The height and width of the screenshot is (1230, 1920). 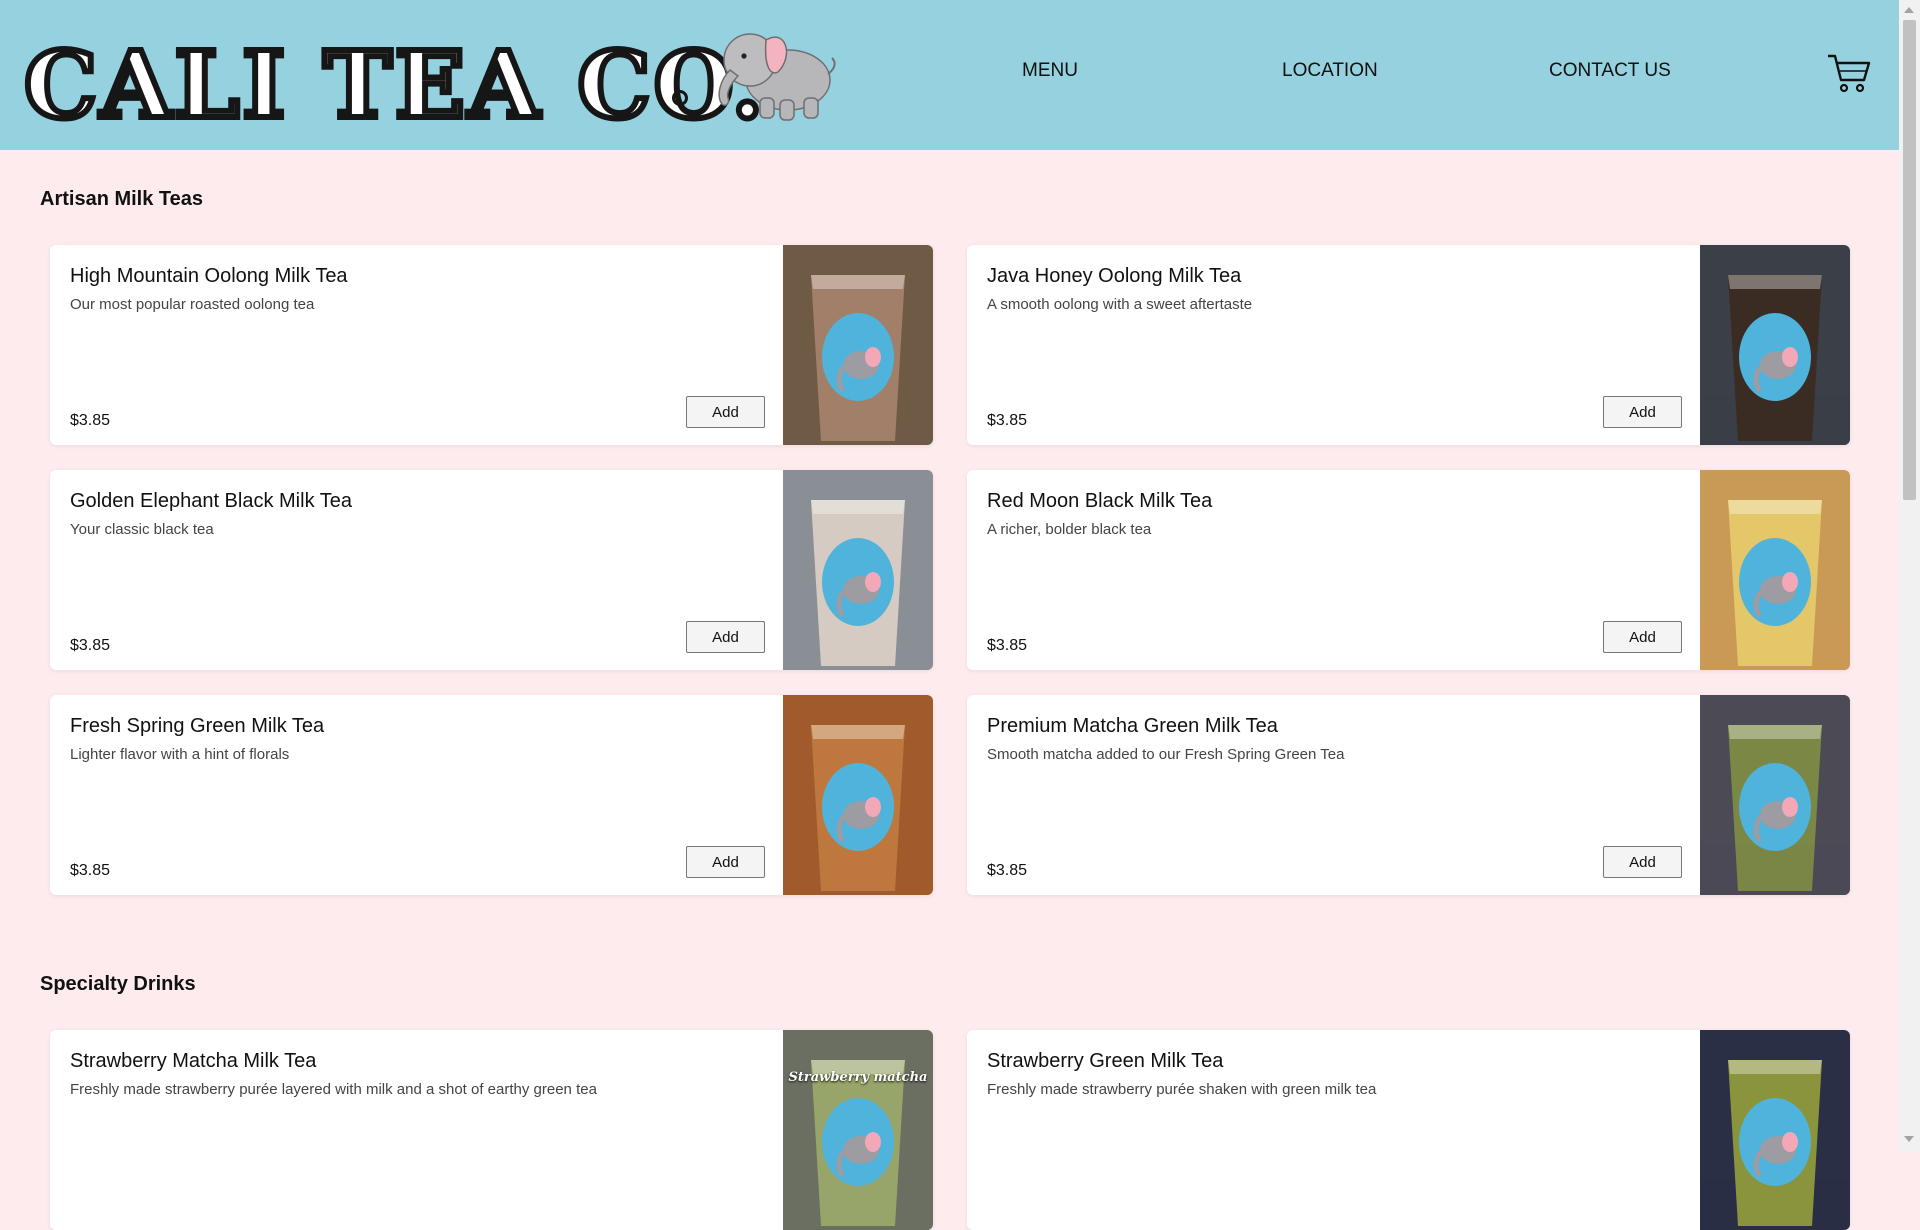 I want to click on scroll-up-arrow-icon, so click(x=1909, y=10).